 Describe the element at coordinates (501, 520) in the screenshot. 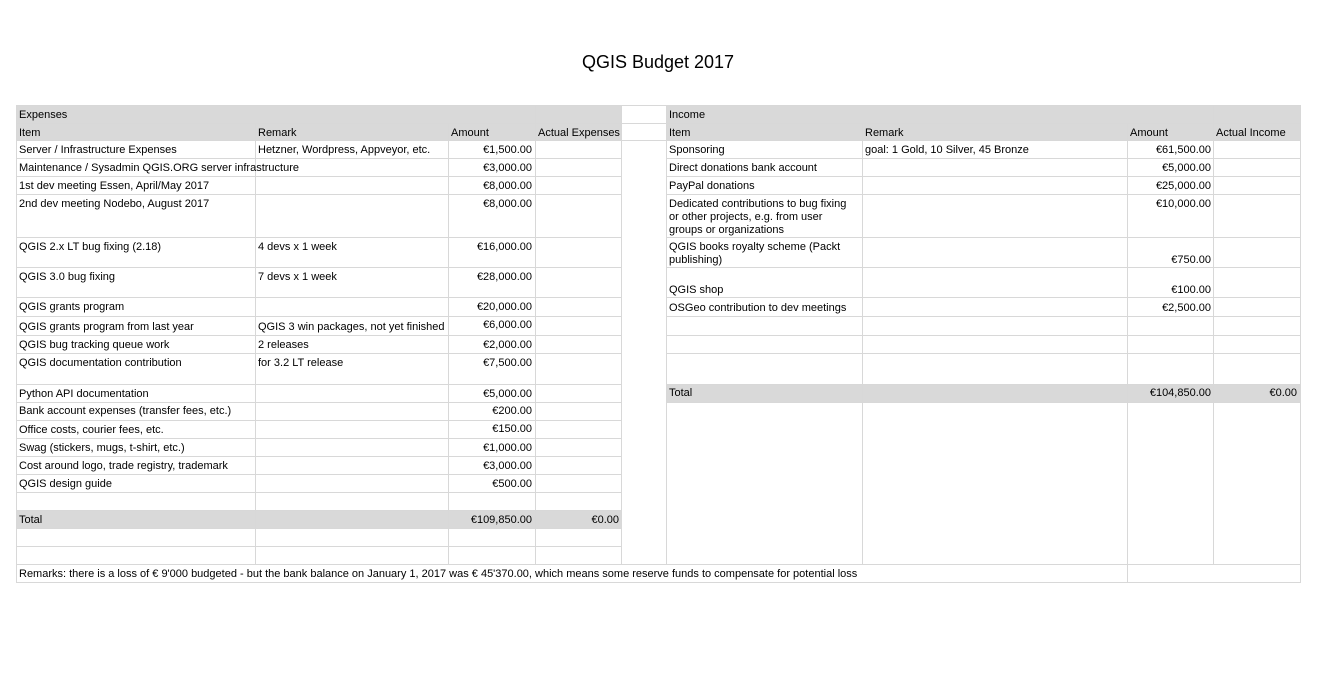

I see `expenses-total-amount: €109,850.00` at that location.